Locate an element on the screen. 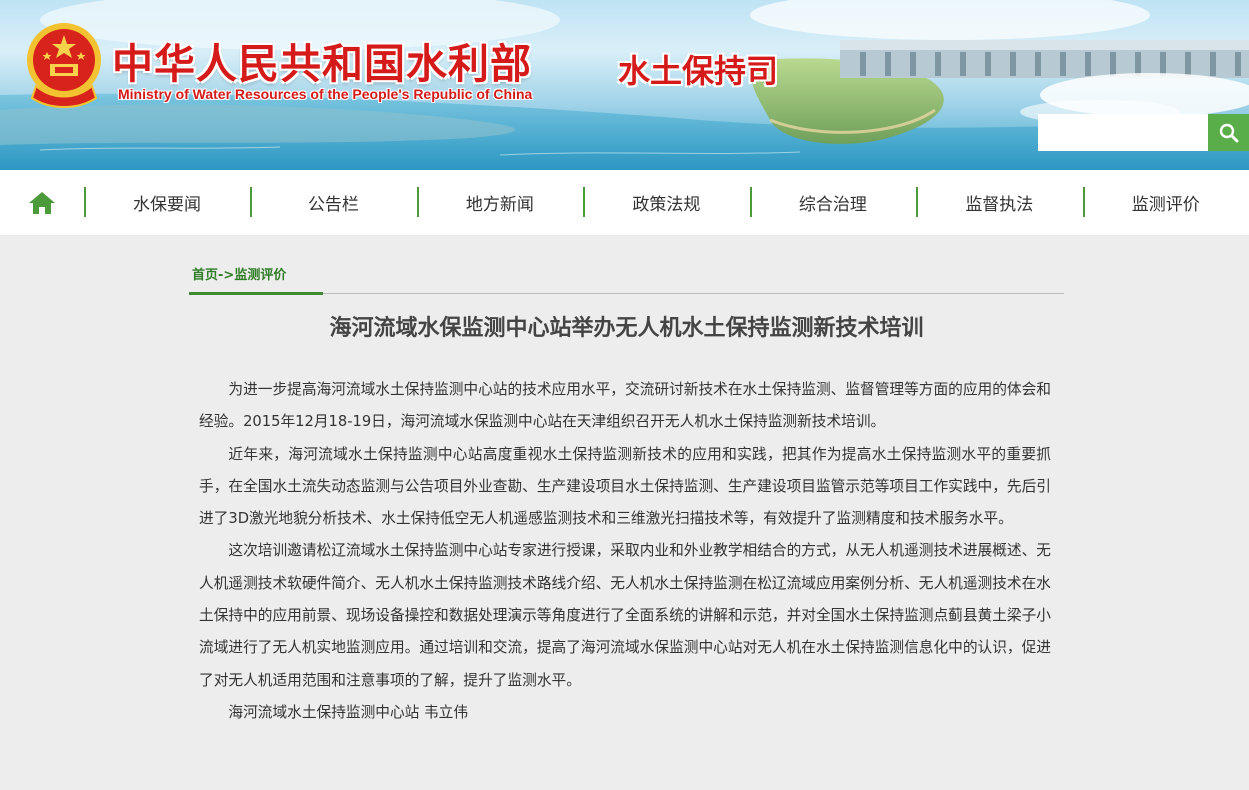  ministry-title-cn: 中华人民共和国水利部 is located at coordinates (322, 64).